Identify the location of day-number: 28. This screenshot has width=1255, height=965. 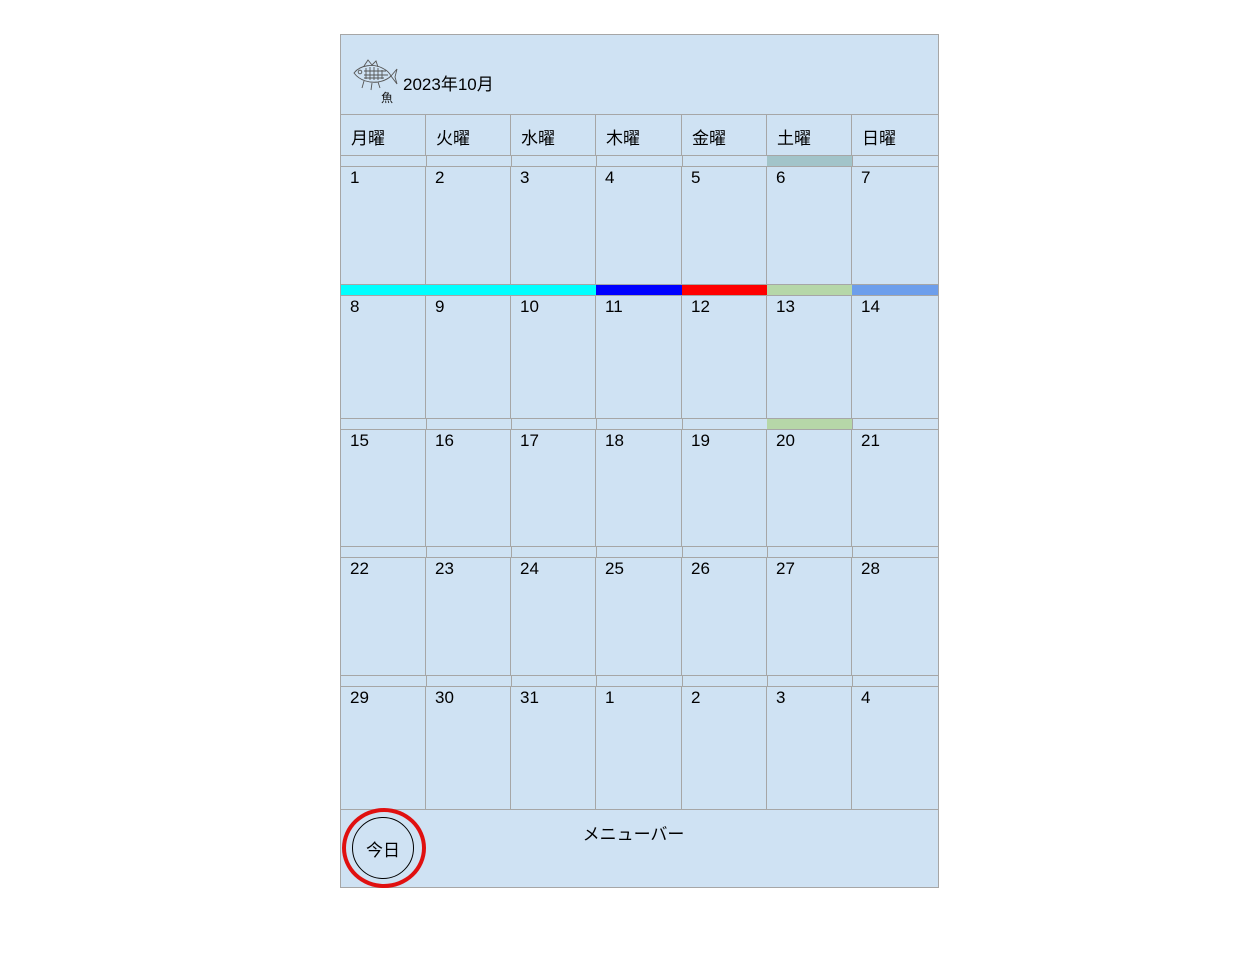
(870, 568).